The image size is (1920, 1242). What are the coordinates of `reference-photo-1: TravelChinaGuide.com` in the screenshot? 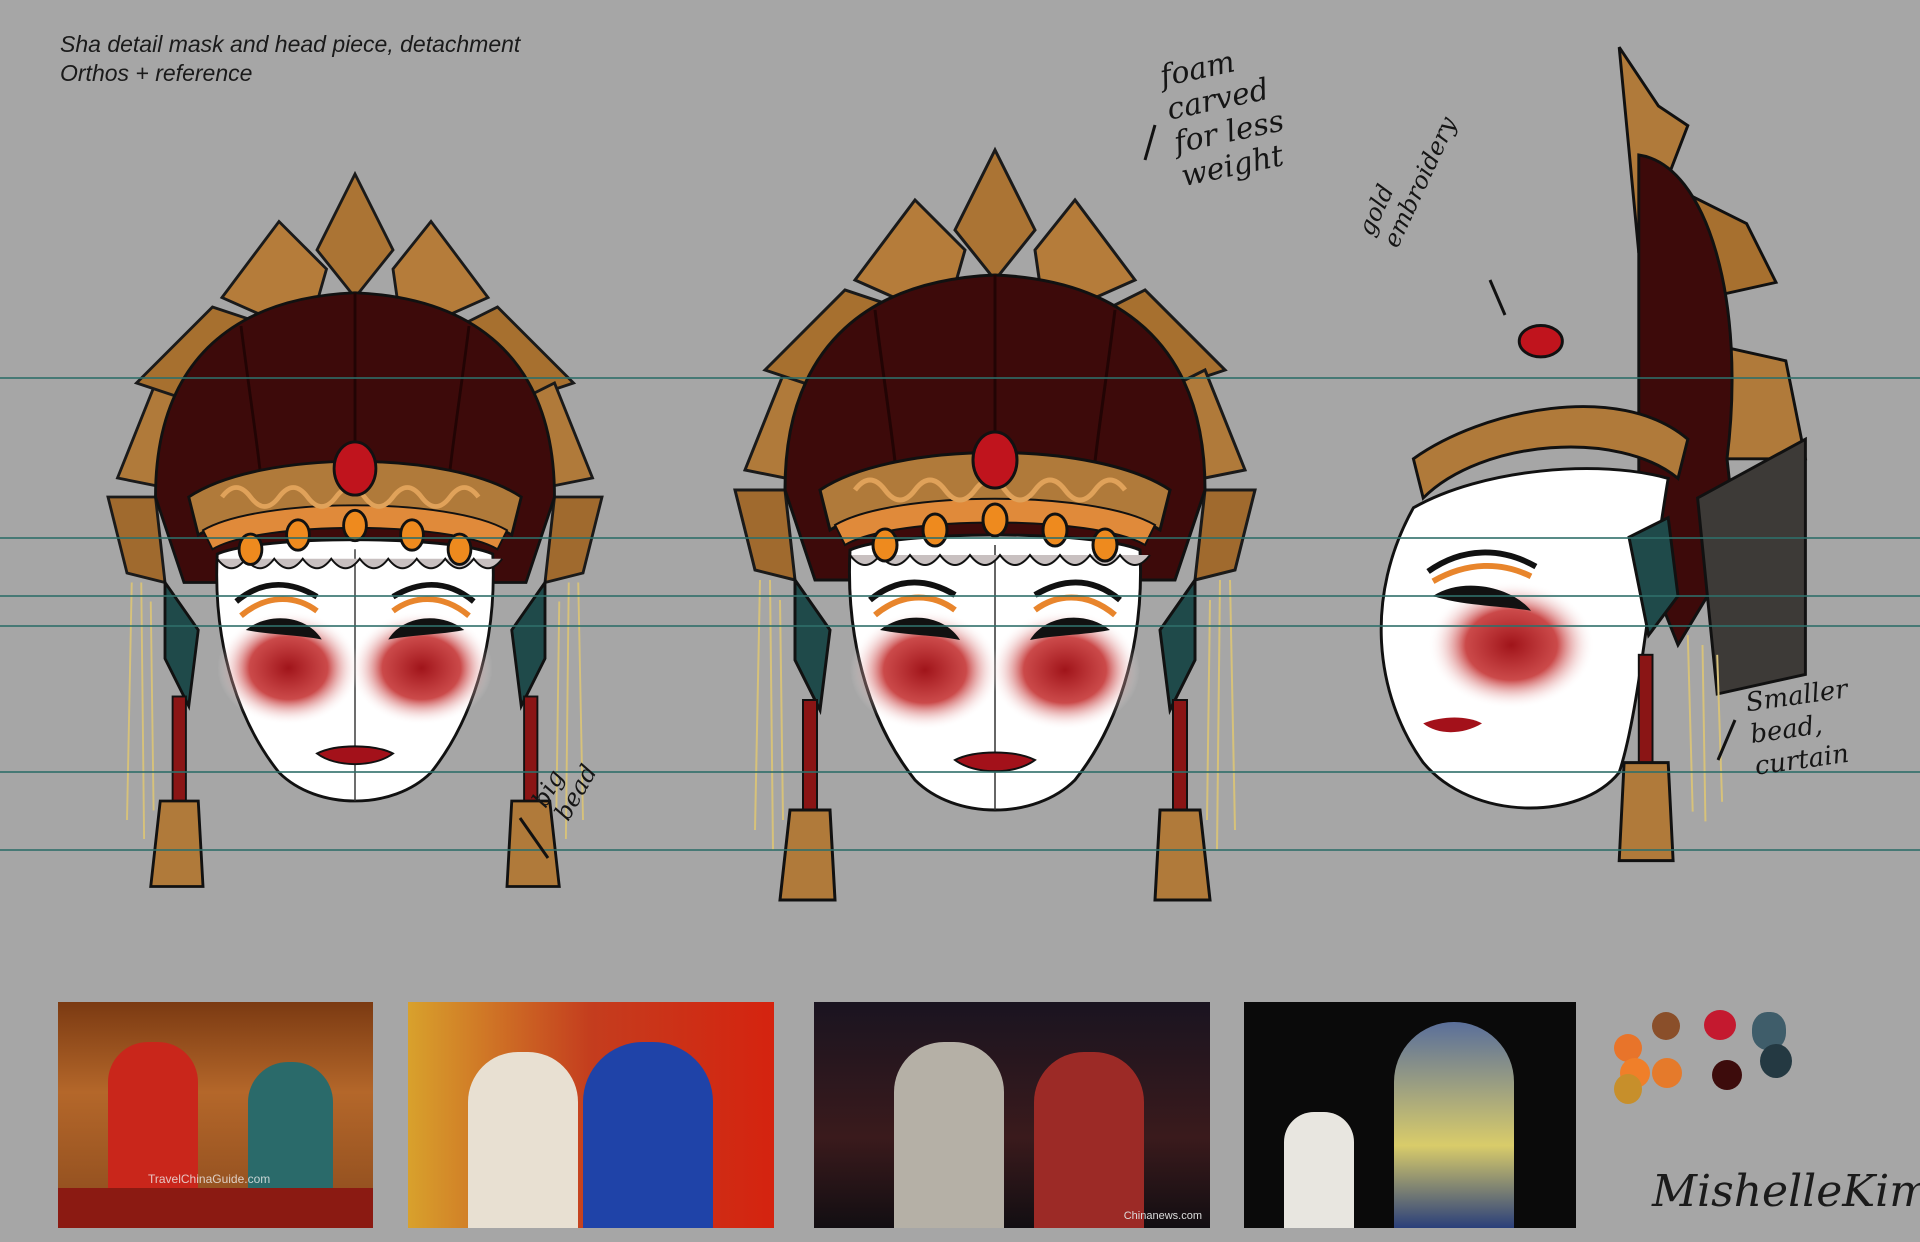 It's located at (215, 1115).